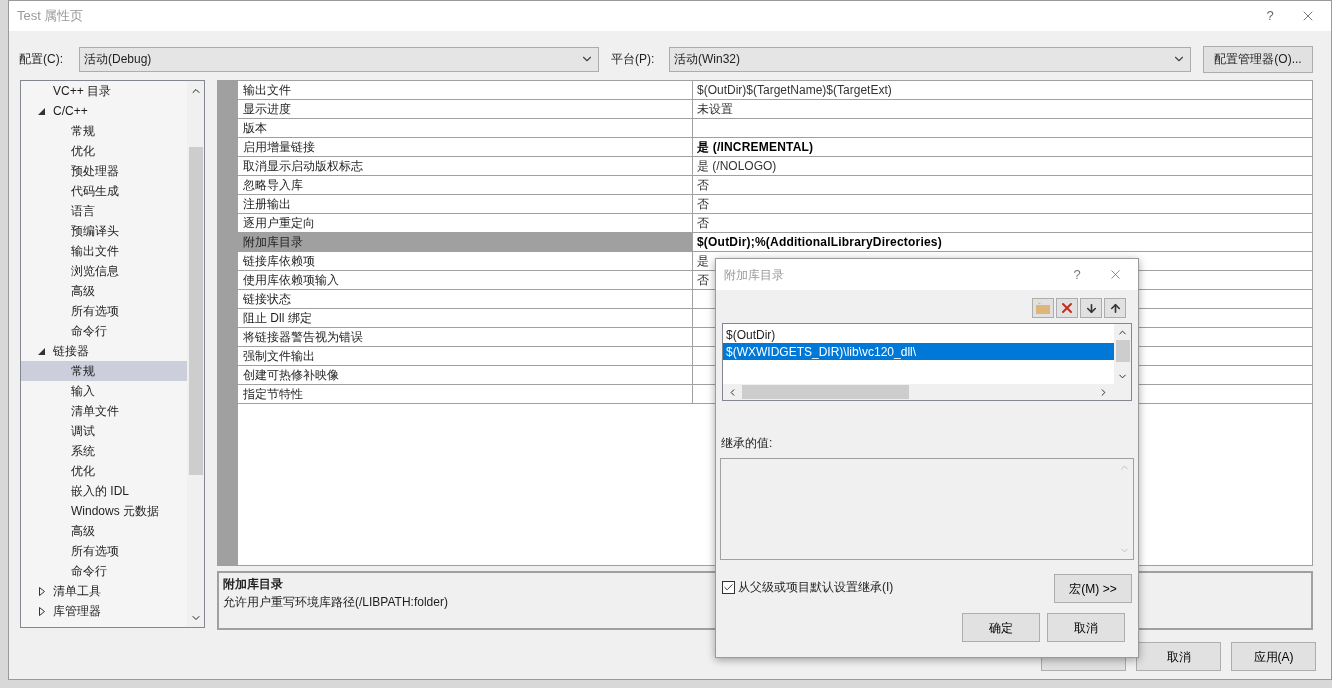  What do you see at coordinates (41, 59) in the screenshot?
I see `config-label: 配置(C):` at bounding box center [41, 59].